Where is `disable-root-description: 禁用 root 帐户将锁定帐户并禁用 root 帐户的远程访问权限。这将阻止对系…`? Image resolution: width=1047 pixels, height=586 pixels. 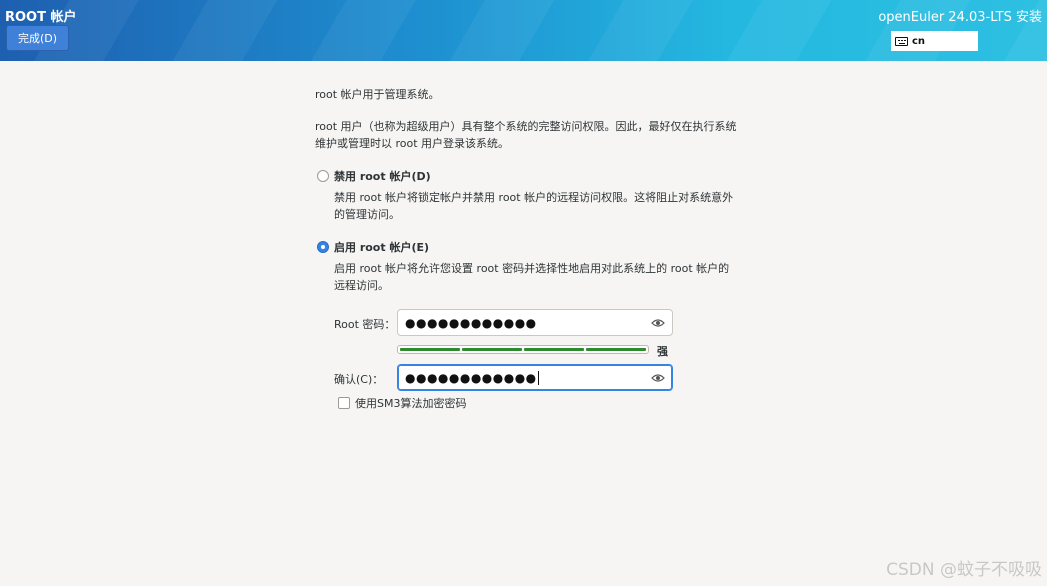 disable-root-description: 禁用 root 帐户将锁定帐户并禁用 root 帐户的远程访问权限。这将阻止对系… is located at coordinates (534, 206).